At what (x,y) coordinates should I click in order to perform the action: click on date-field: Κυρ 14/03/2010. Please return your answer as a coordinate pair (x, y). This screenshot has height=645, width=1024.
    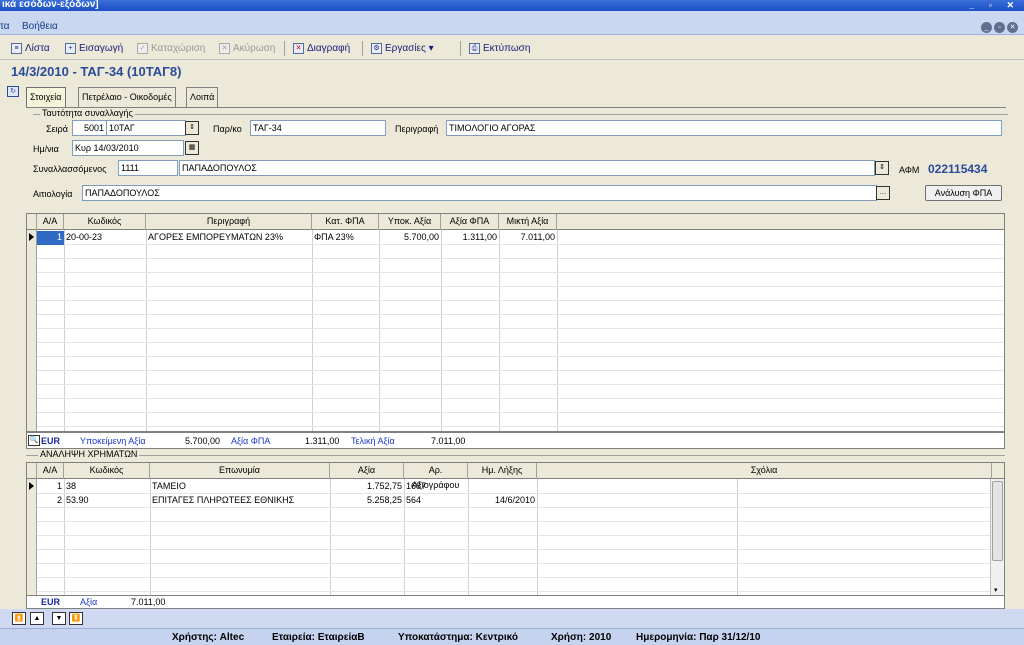
    Looking at the image, I should click on (128, 148).